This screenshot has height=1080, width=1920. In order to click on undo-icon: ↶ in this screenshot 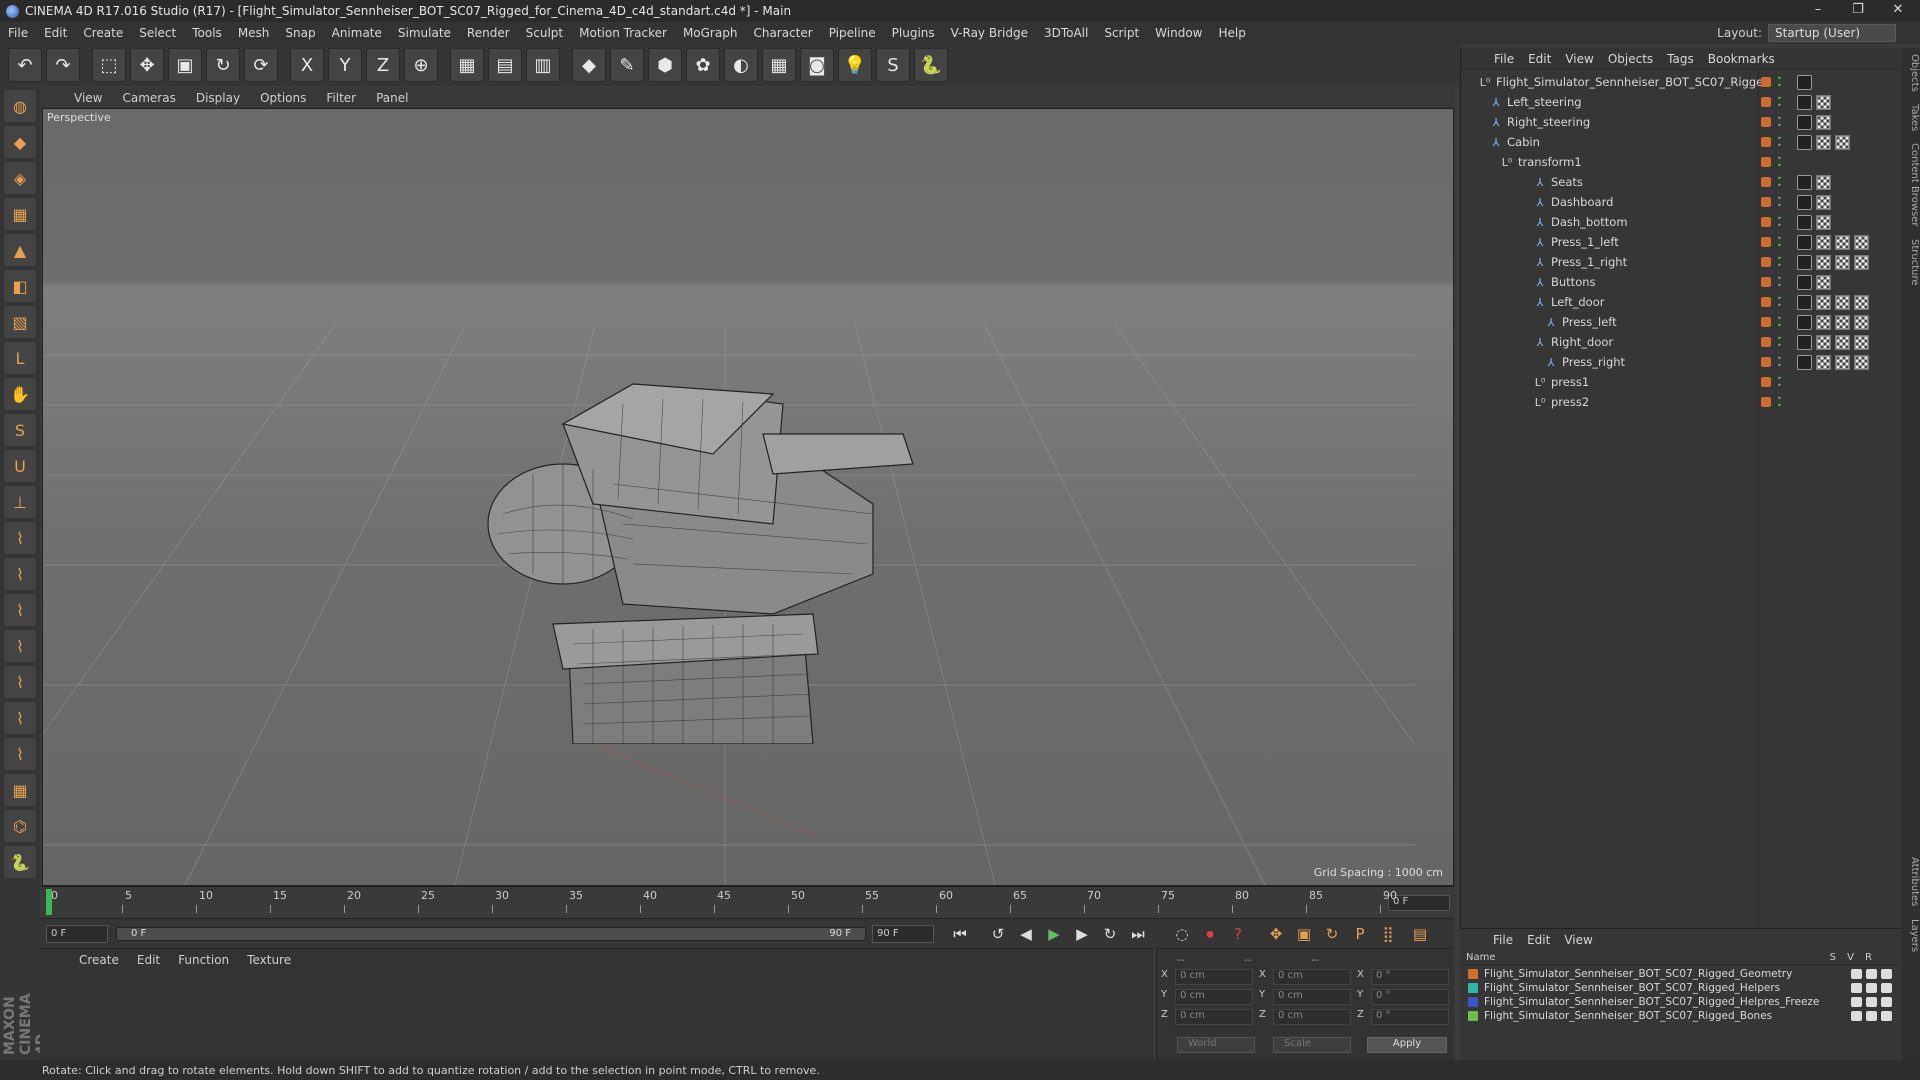, I will do `click(25, 65)`.